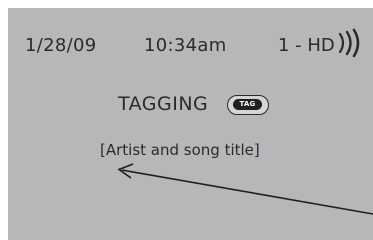  I want to click on tagging-label: TAGGING, so click(163, 104).